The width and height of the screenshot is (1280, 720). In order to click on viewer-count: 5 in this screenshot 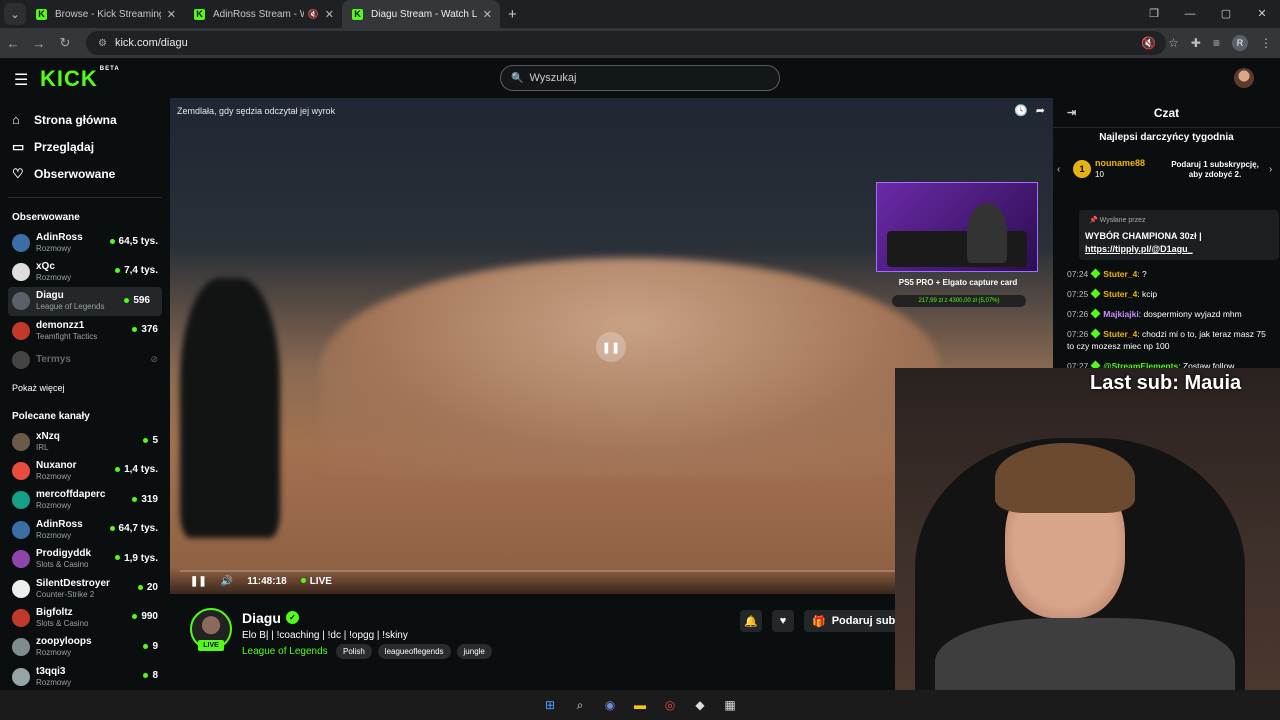, I will do `click(150, 440)`.